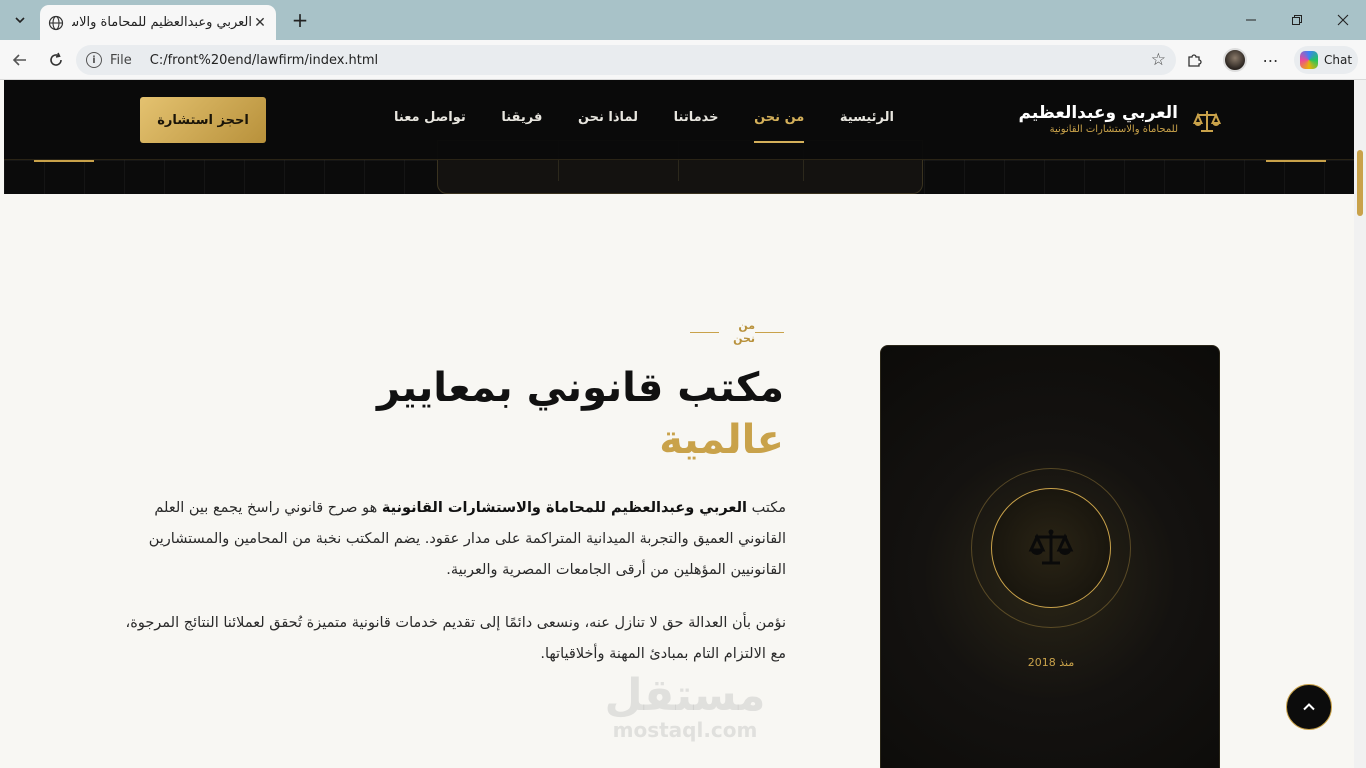  I want to click on close-icon, so click(1343, 20).